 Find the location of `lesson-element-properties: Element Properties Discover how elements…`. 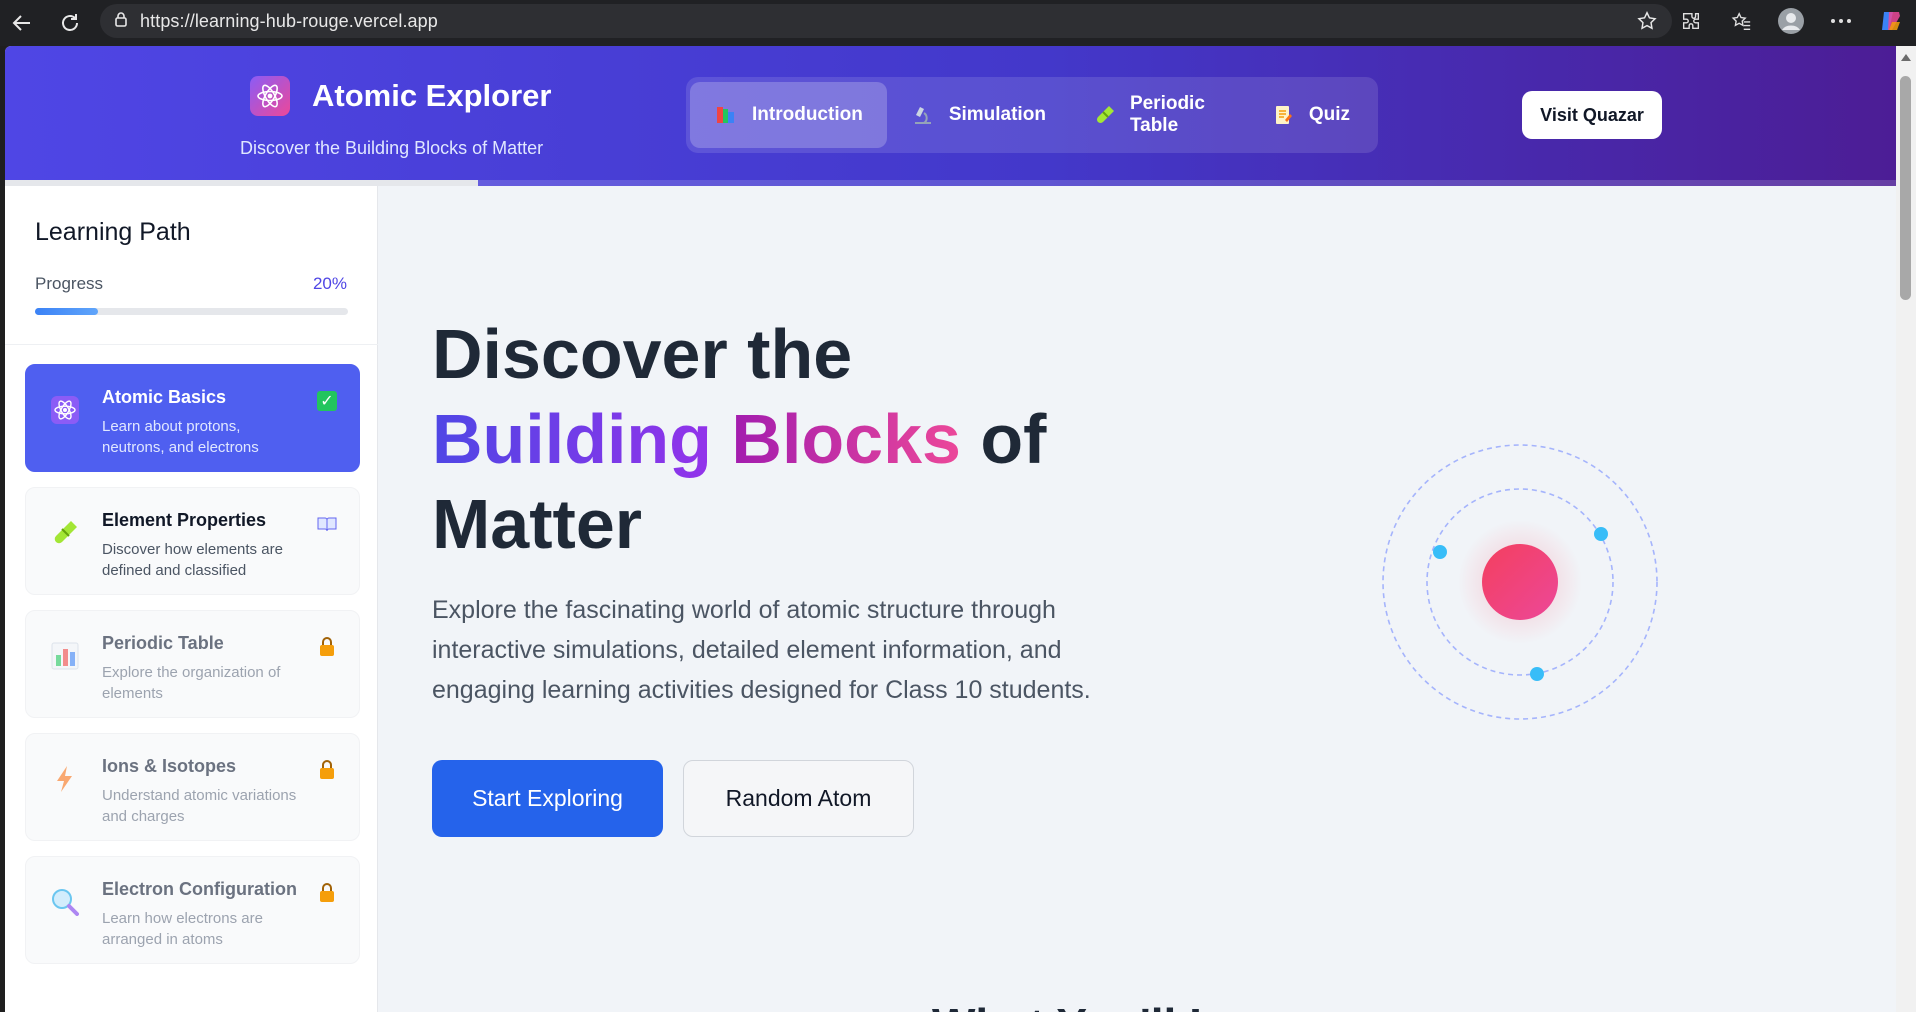

lesson-element-properties: Element Properties Discover how elements… is located at coordinates (192, 541).